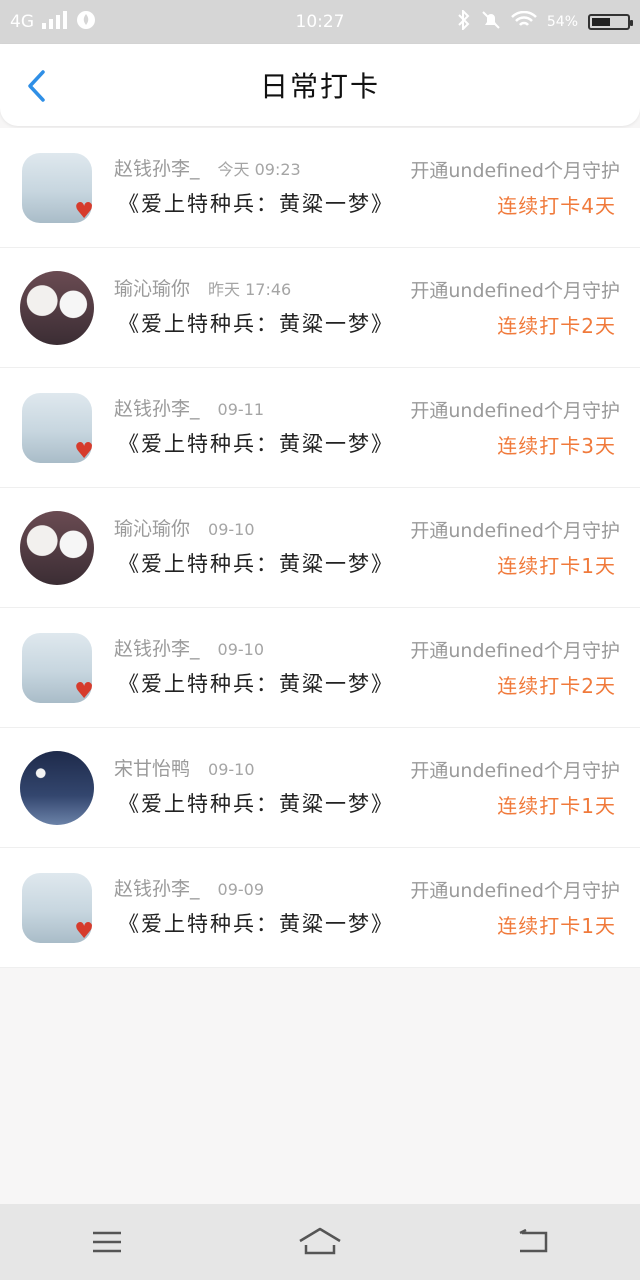  I want to click on menu-button, so click(107, 1242).